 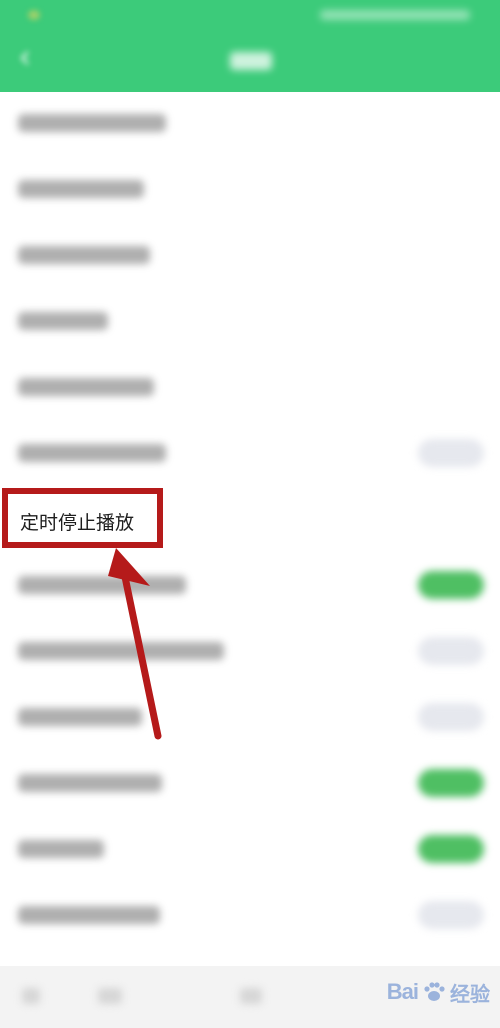 What do you see at coordinates (434, 996) in the screenshot?
I see `paw-pad` at bounding box center [434, 996].